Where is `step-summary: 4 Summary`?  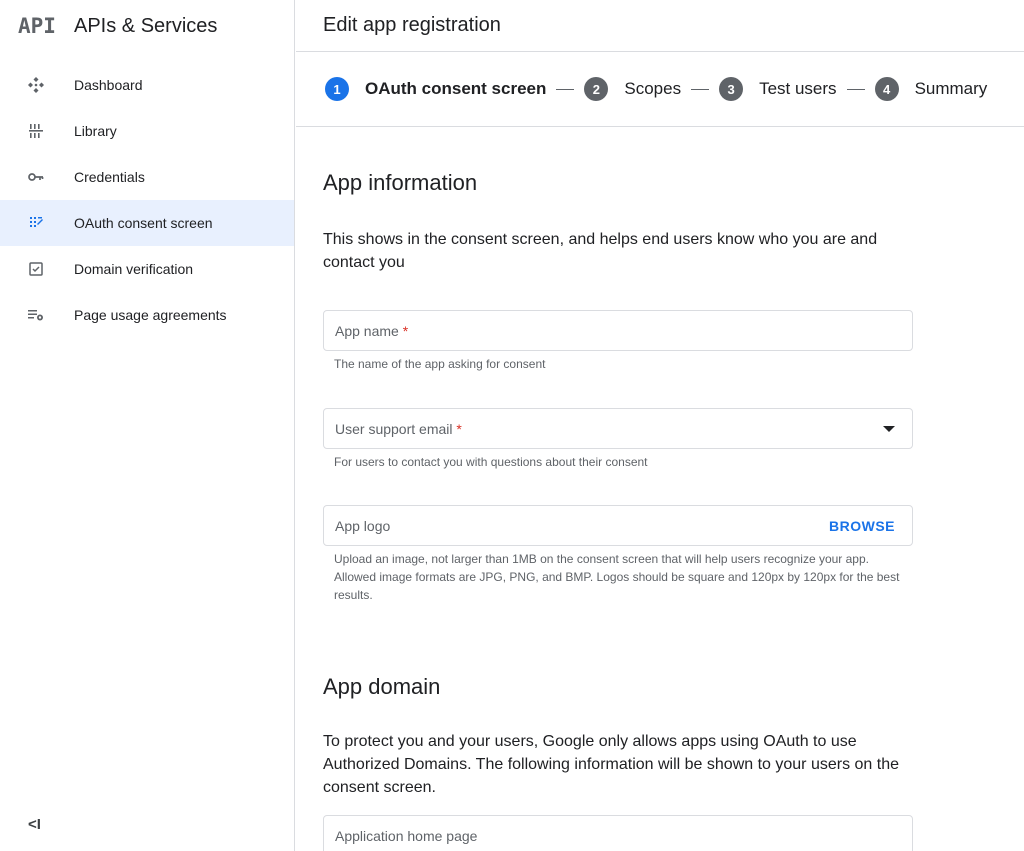 step-summary: 4 Summary is located at coordinates (931, 89).